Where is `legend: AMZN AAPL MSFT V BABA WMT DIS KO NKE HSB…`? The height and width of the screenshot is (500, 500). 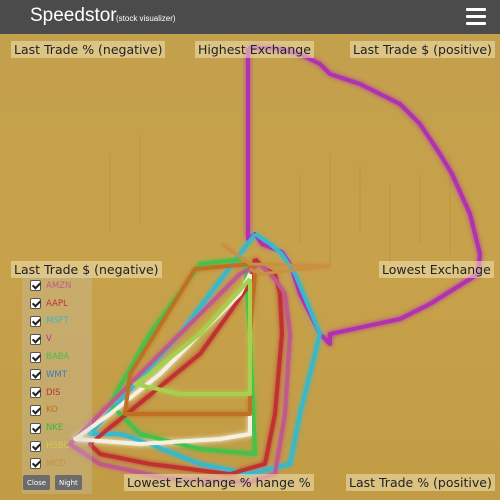
legend: AMZN AAPL MSFT V BABA WMT DIS KO NKE HSB… is located at coordinates (61, 375).